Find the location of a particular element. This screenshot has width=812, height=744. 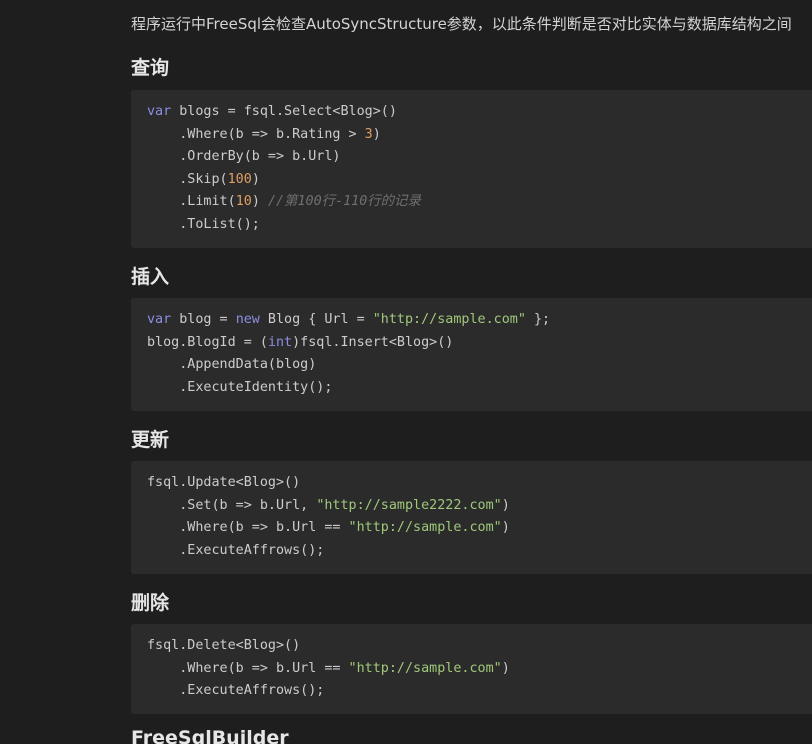

heading-insert: 插入 is located at coordinates (150, 277).